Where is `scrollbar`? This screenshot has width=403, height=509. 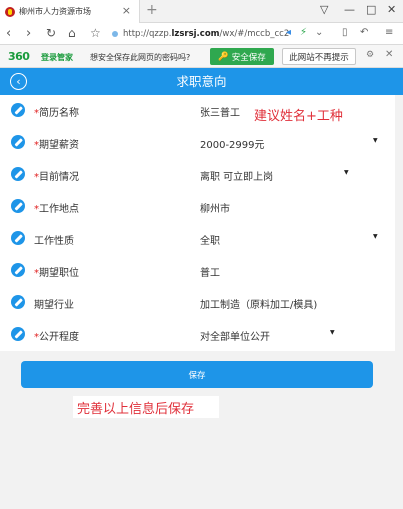
scrollbar is located at coordinates (399, 302).